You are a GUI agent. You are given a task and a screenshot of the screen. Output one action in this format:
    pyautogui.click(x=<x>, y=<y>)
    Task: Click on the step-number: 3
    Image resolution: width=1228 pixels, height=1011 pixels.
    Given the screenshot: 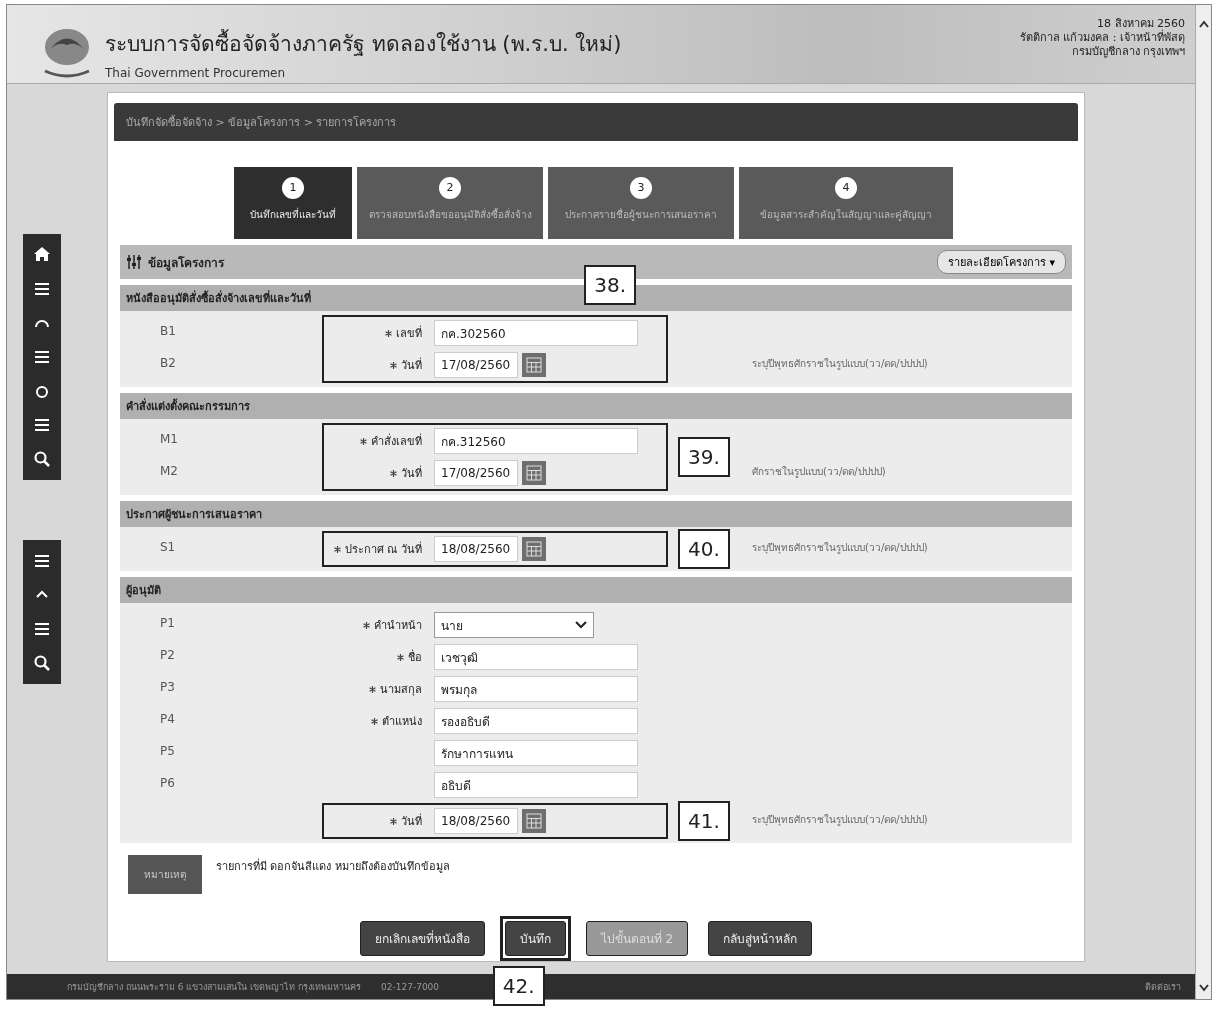 What is the action you would take?
    pyautogui.click(x=641, y=188)
    